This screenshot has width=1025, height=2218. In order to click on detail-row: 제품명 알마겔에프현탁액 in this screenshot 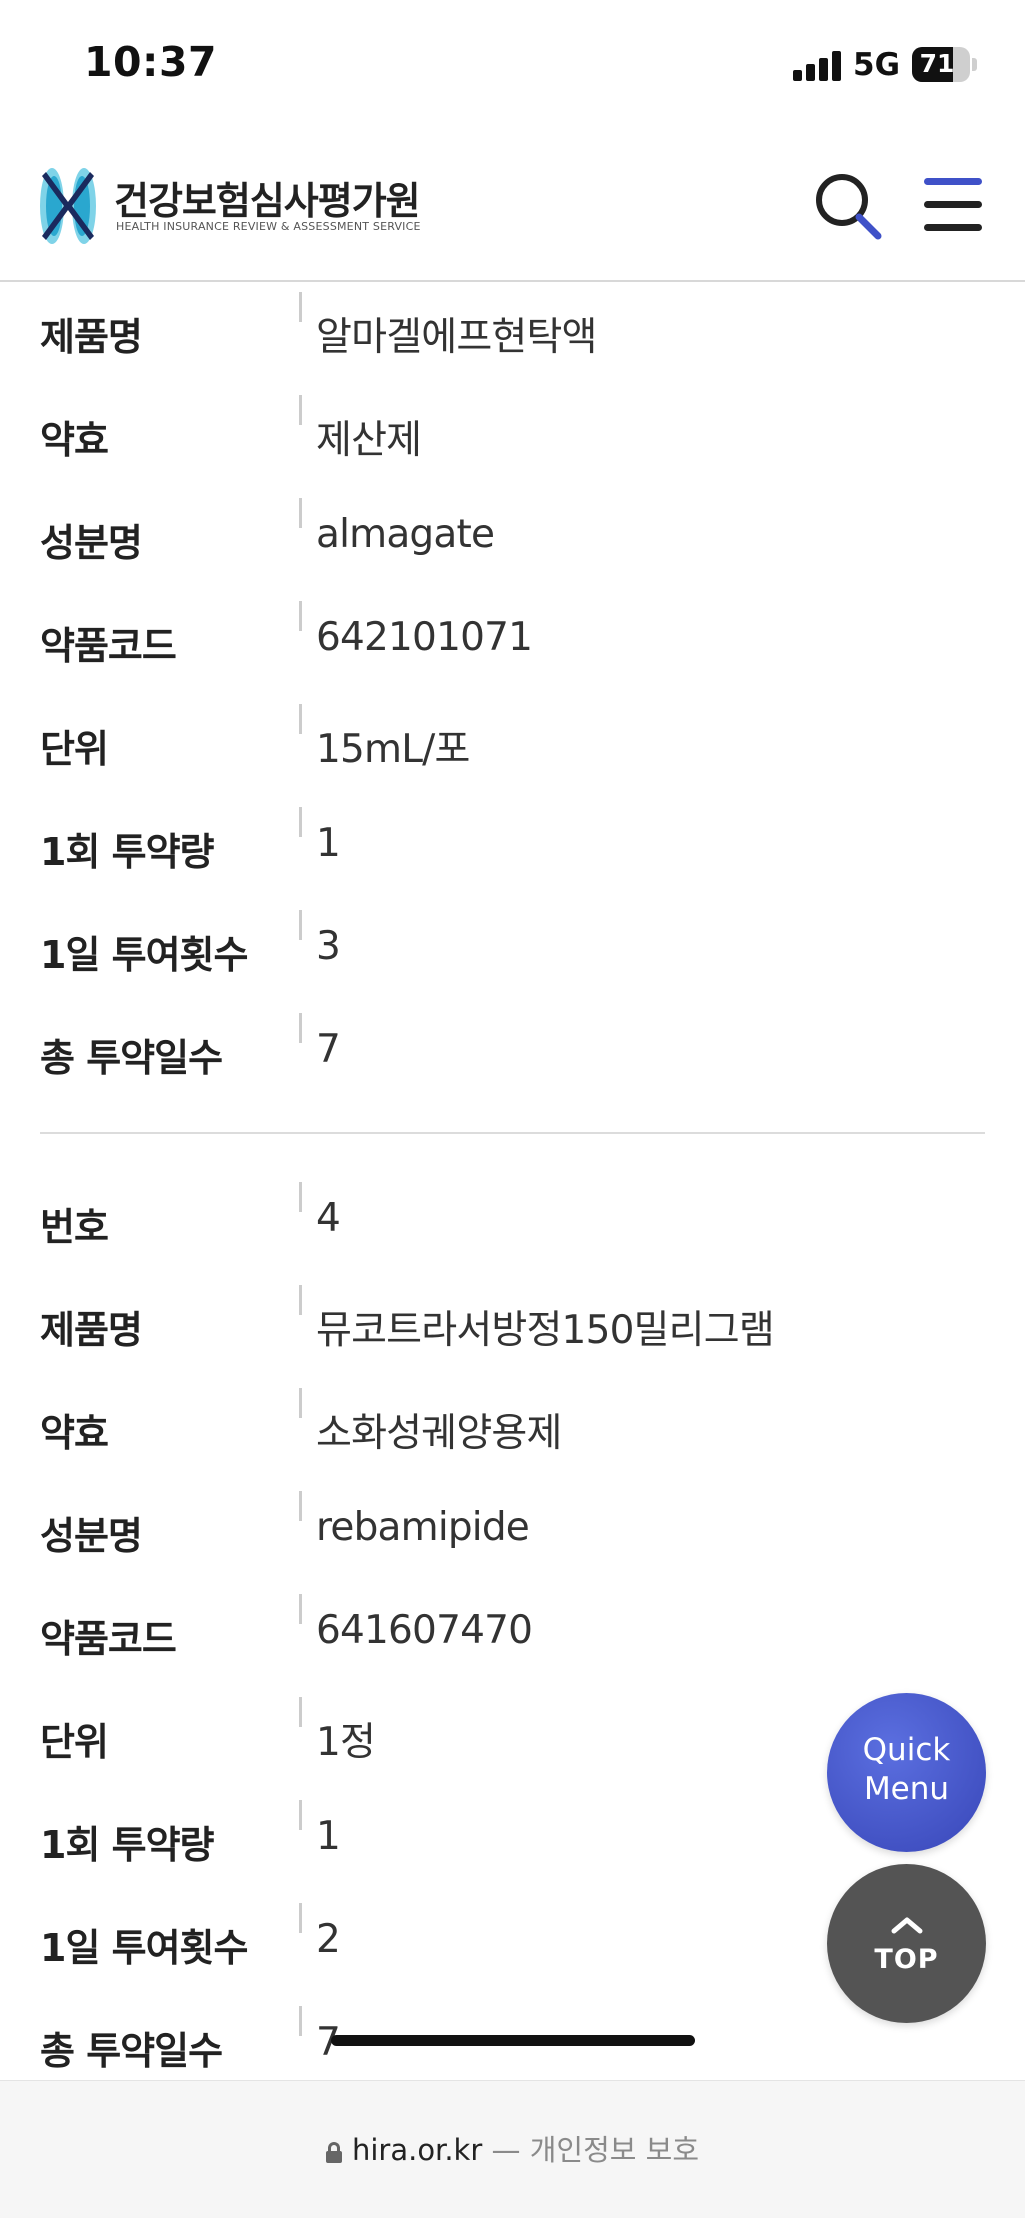, I will do `click(512, 335)`.